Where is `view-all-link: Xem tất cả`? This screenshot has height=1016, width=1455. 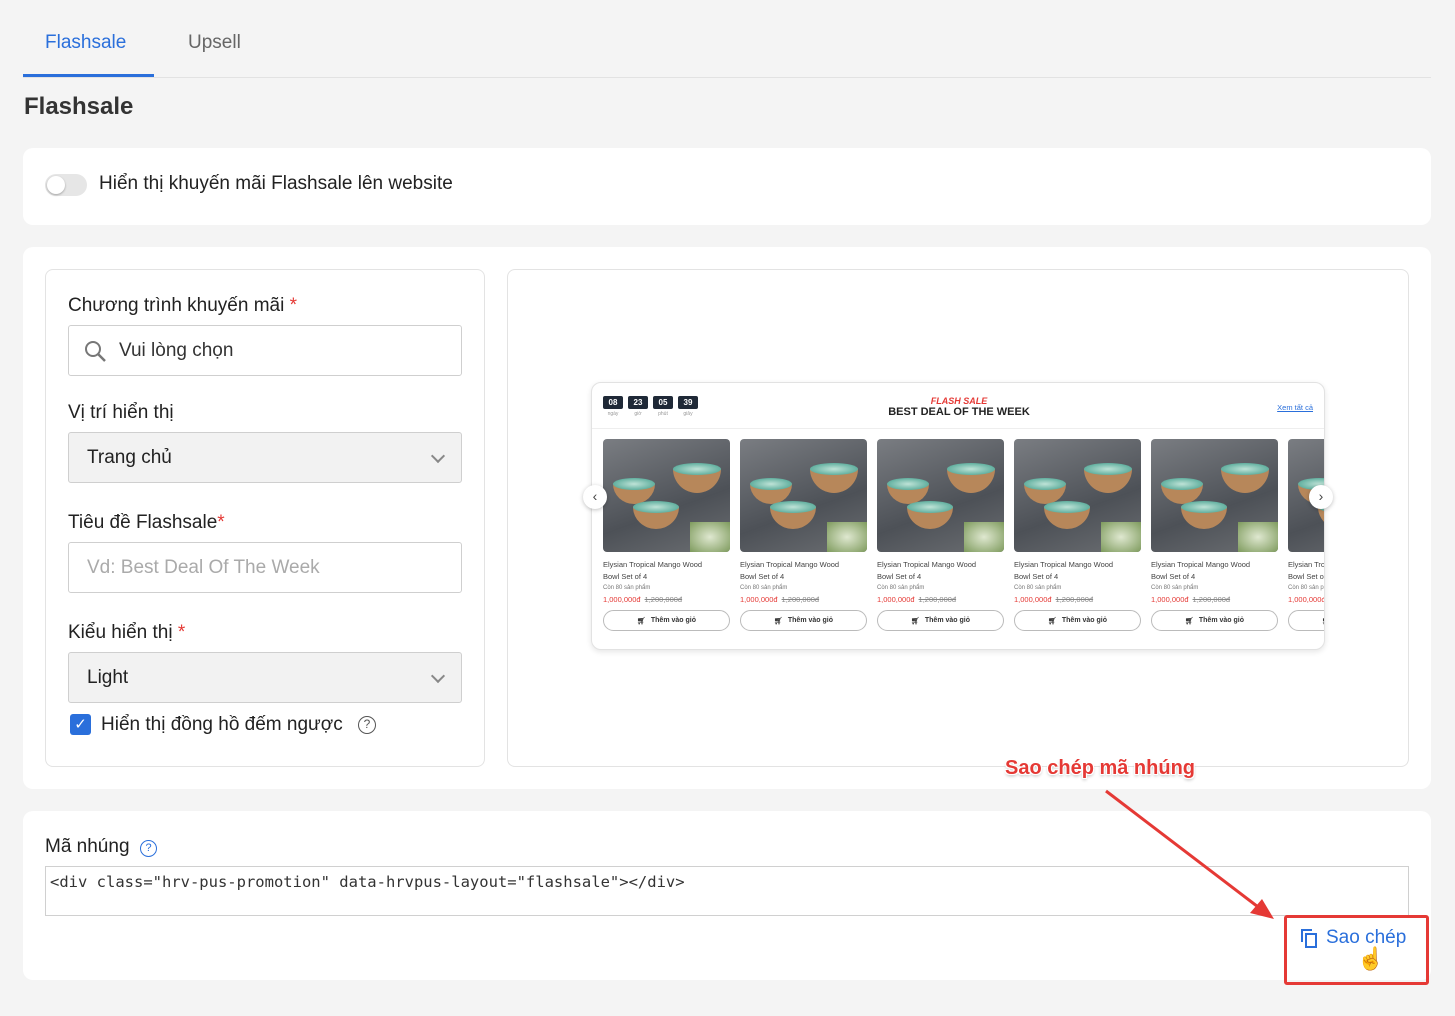
view-all-link: Xem tất cả is located at coordinates (1295, 407).